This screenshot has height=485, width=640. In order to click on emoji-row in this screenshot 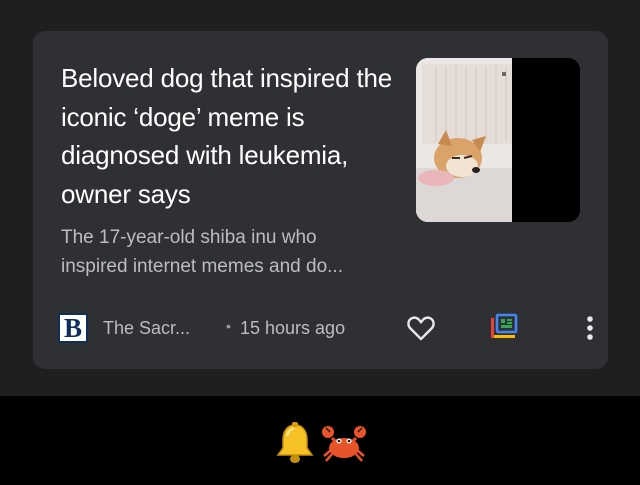, I will do `click(322, 443)`.